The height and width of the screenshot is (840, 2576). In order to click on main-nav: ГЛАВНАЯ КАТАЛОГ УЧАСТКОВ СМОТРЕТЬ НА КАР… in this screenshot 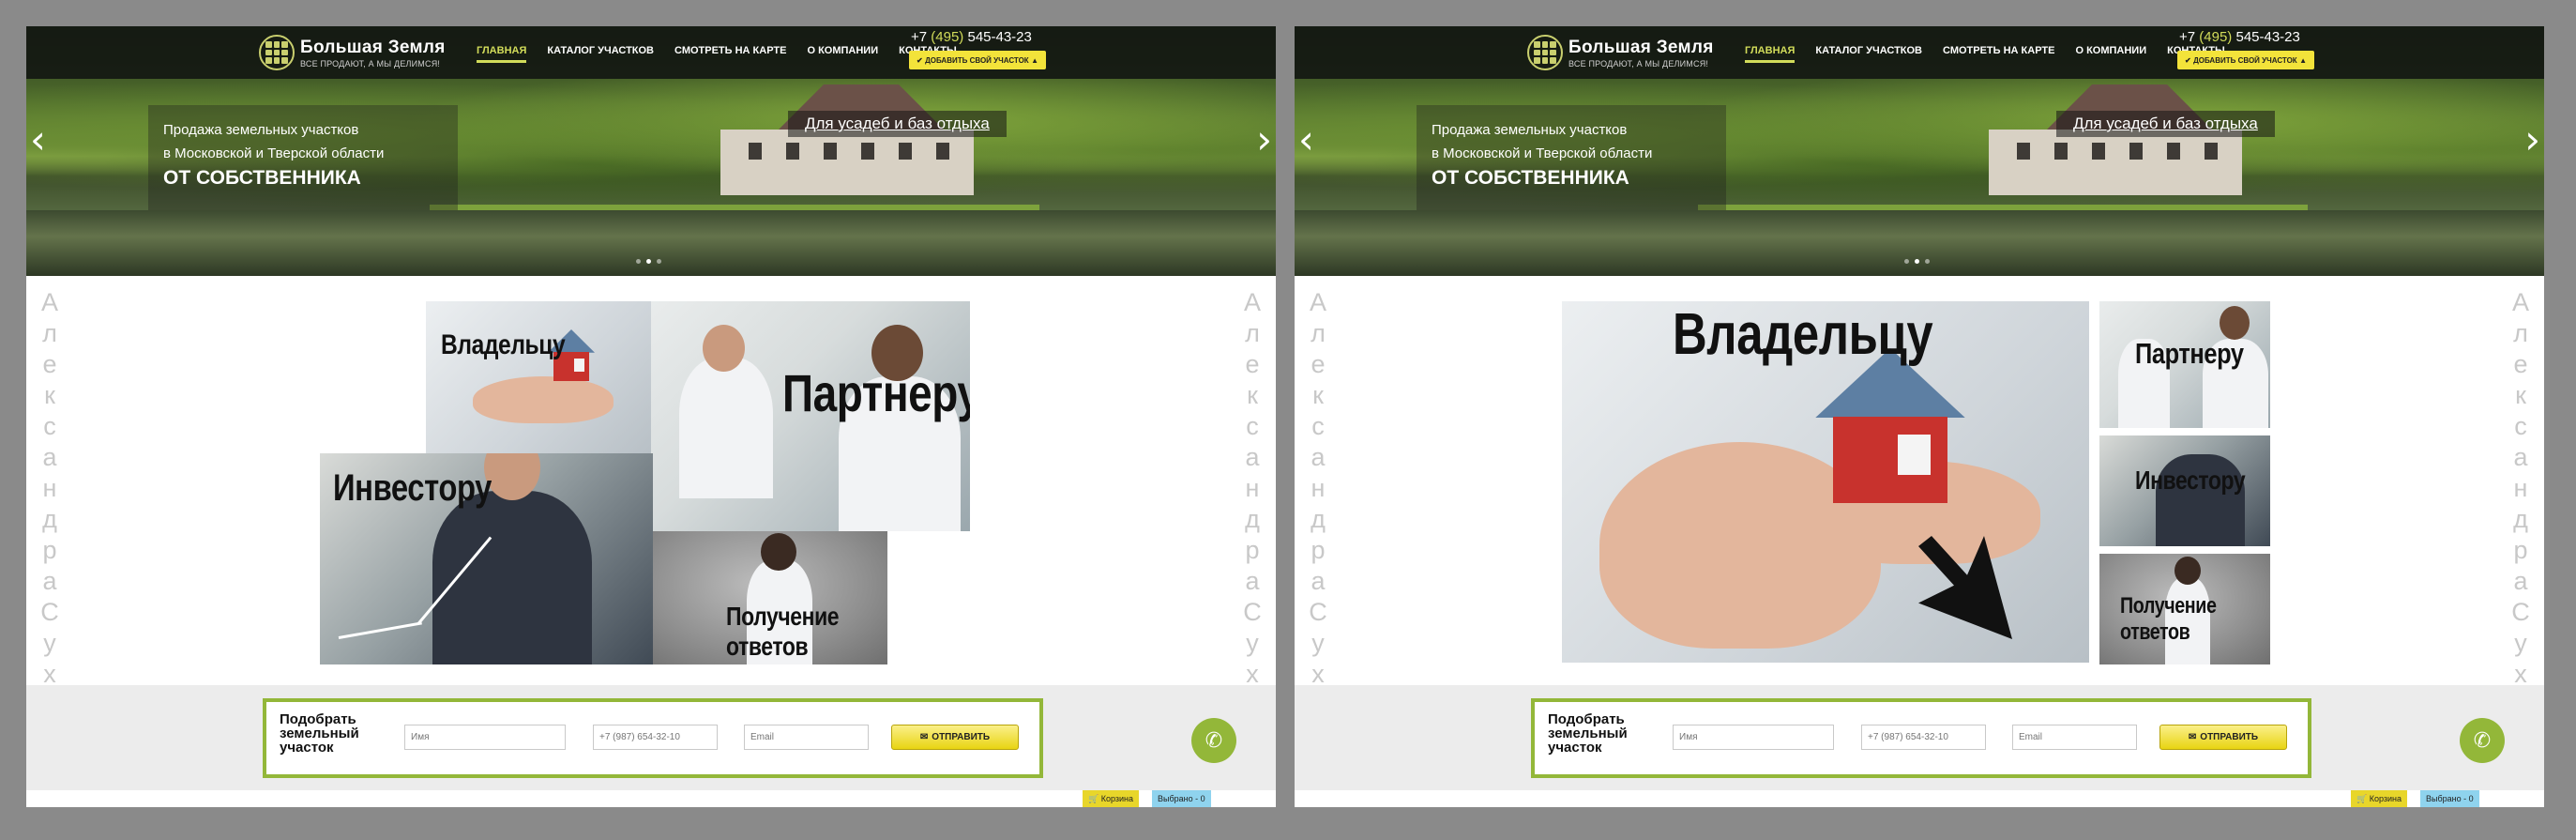, I will do `click(1985, 54)`.